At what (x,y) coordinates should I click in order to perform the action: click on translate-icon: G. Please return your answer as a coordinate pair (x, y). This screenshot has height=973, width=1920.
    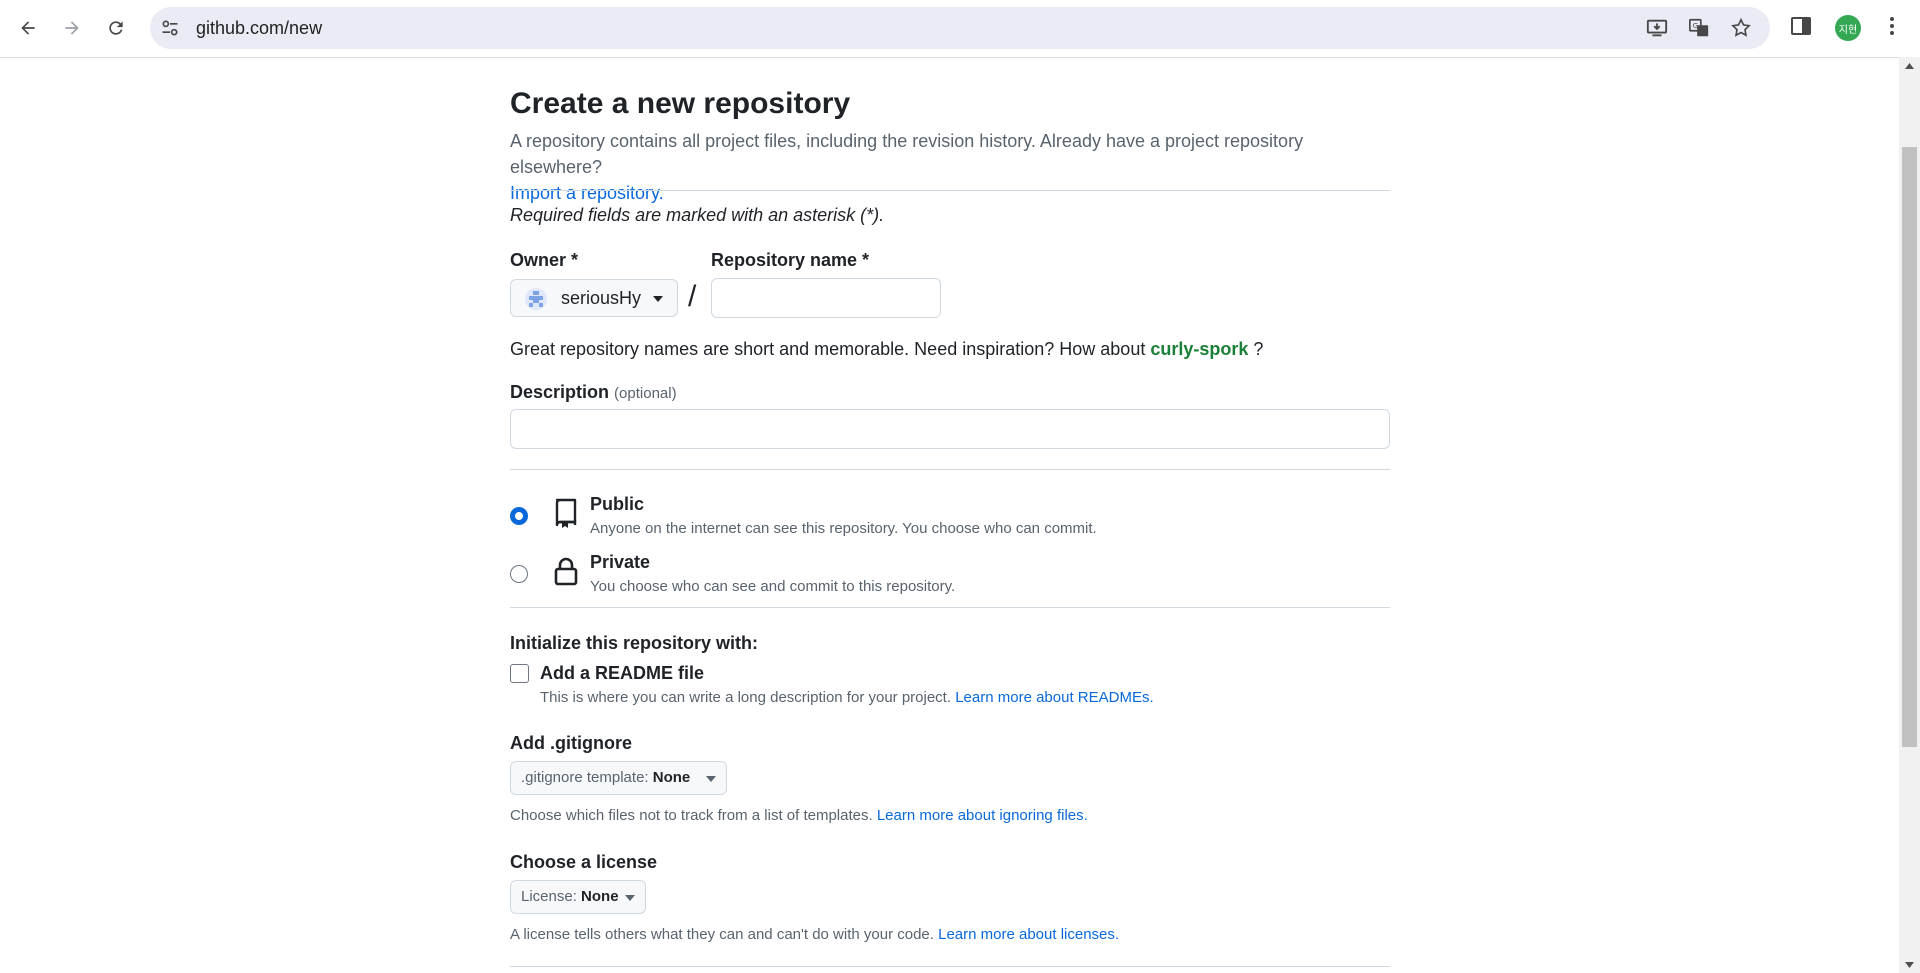
    Looking at the image, I should click on (1699, 28).